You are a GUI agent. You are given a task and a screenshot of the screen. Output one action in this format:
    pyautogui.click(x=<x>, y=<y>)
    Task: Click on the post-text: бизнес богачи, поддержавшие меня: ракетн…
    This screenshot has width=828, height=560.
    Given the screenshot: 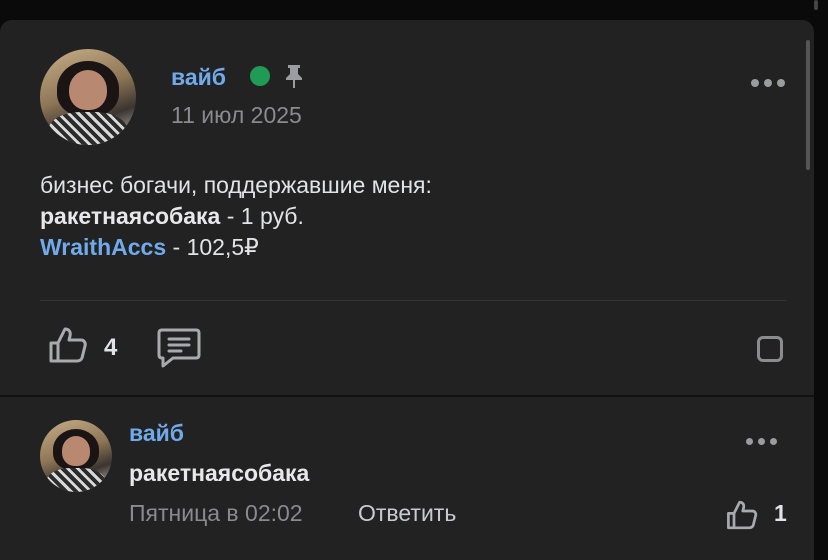 What is the action you would take?
    pyautogui.click(x=236, y=216)
    